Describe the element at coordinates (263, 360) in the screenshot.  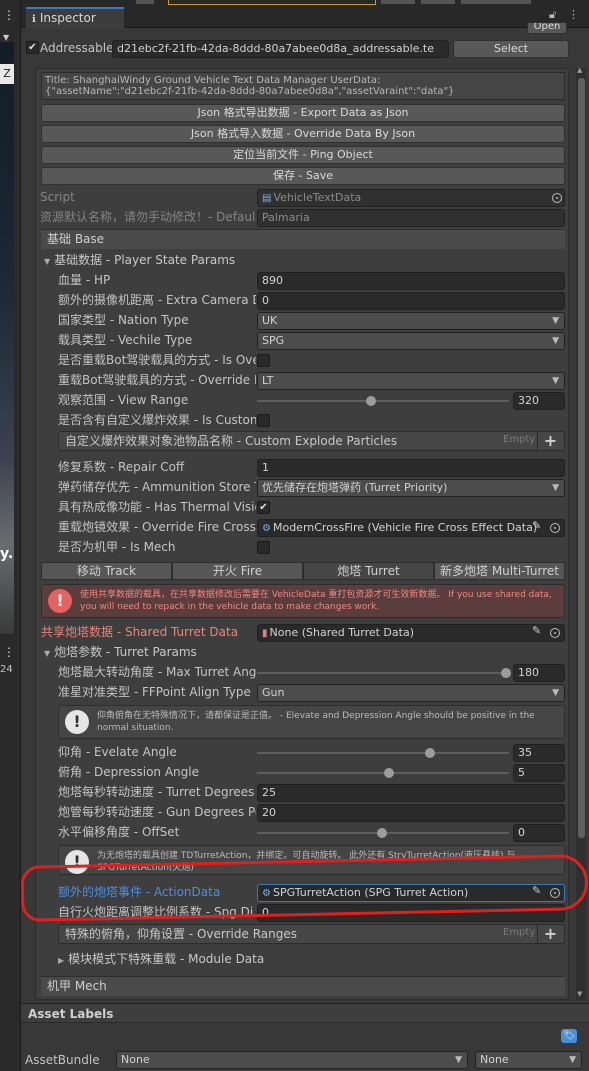
I see `is-override-bot-checkbox` at that location.